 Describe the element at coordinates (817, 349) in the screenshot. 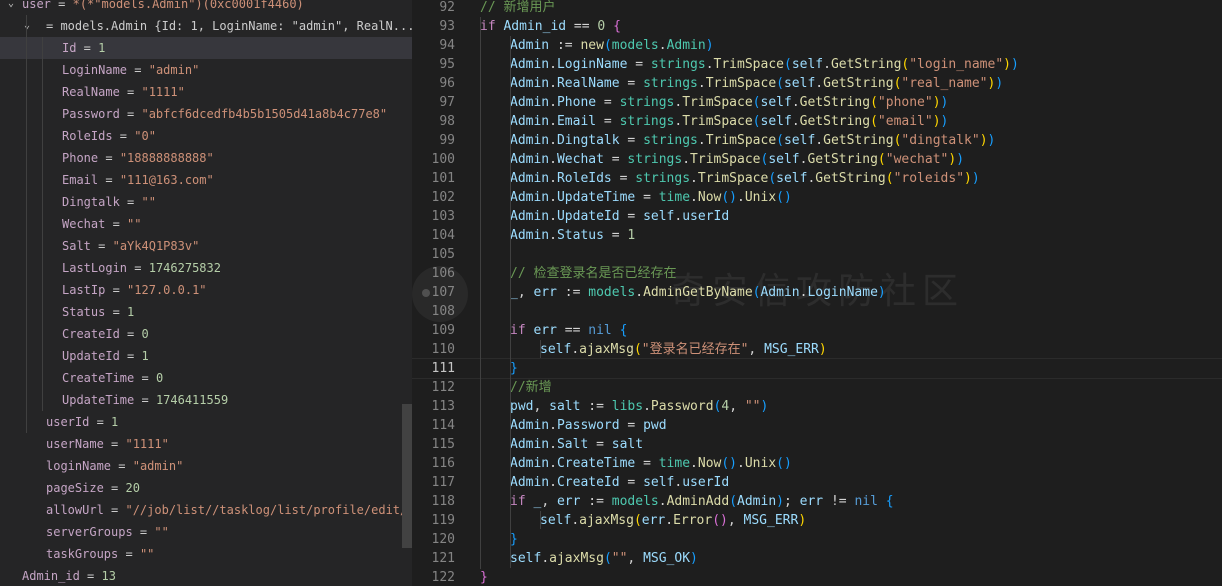

I see `code-line: 110 self.ajaxMsg("登录名已经存在", MSG_ERR)` at that location.